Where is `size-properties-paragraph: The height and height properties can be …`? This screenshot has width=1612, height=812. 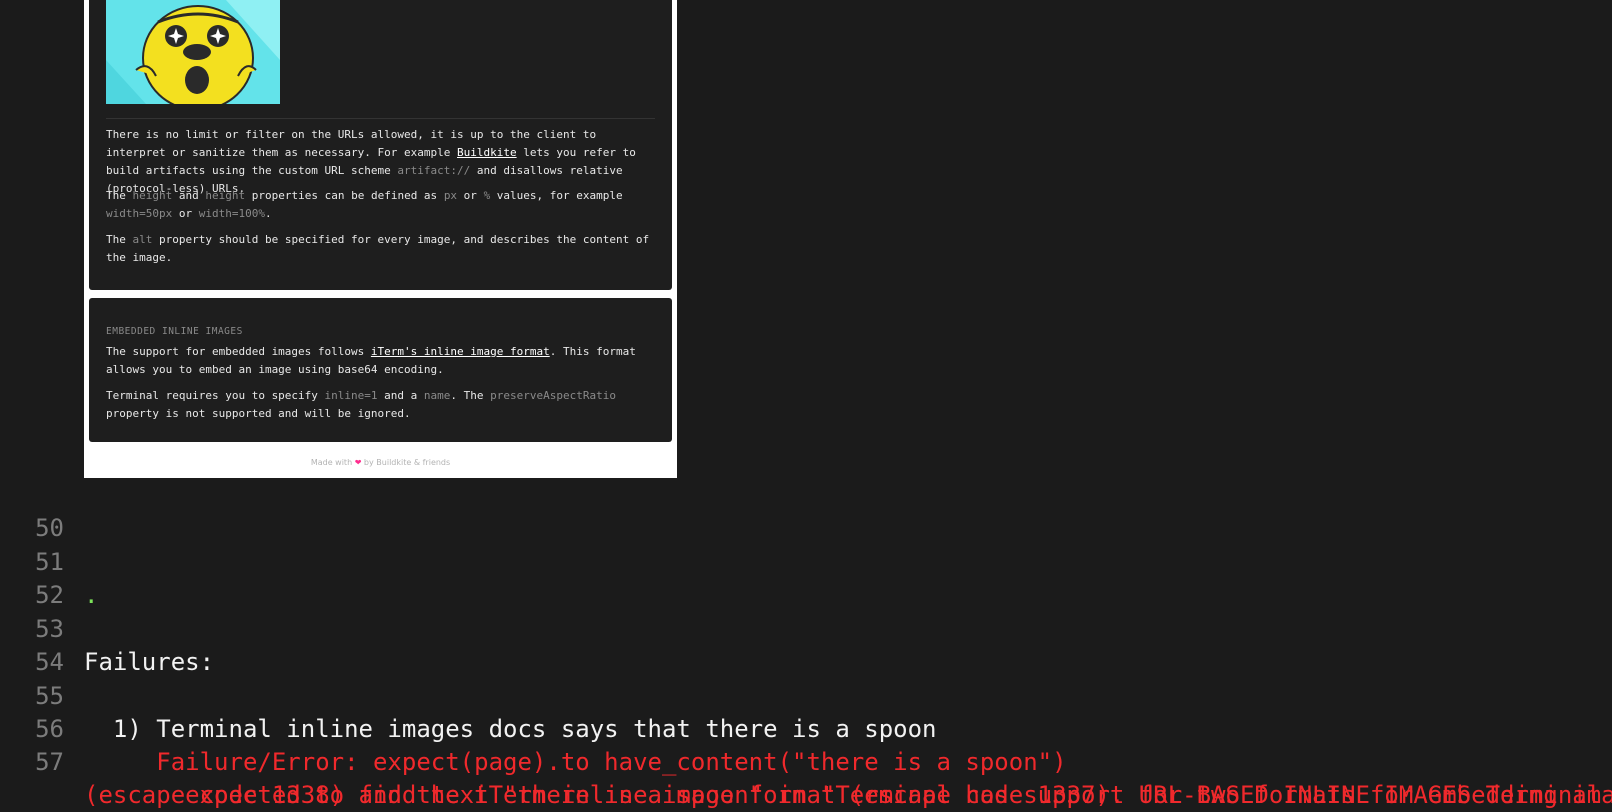
size-properties-paragraph: The height and height properties can be … is located at coordinates (381, 205).